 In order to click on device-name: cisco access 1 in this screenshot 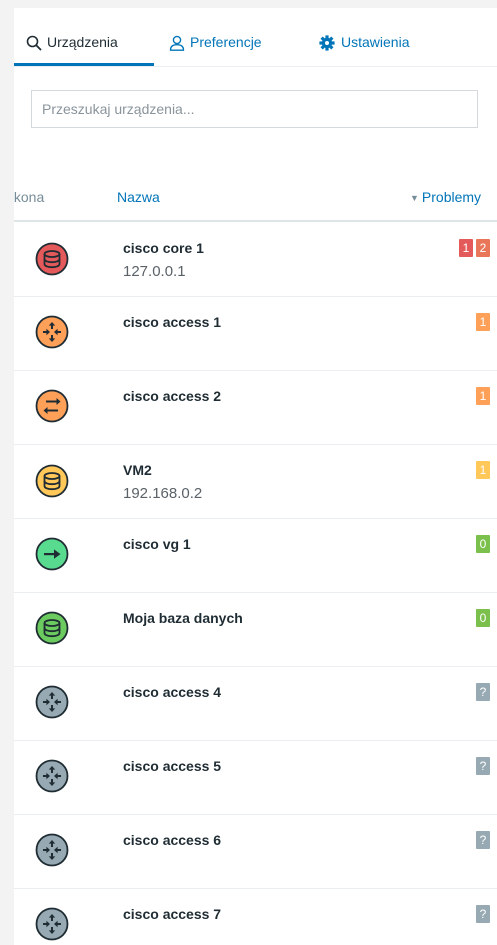, I will do `click(172, 322)`.